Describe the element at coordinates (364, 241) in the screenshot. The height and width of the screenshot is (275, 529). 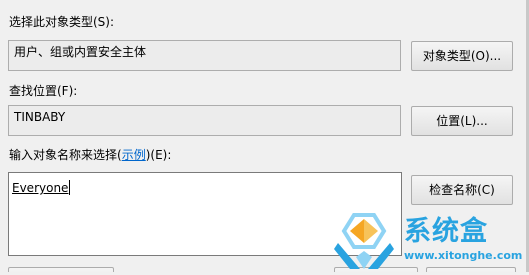
I see `xitonghe-logo-icon` at that location.